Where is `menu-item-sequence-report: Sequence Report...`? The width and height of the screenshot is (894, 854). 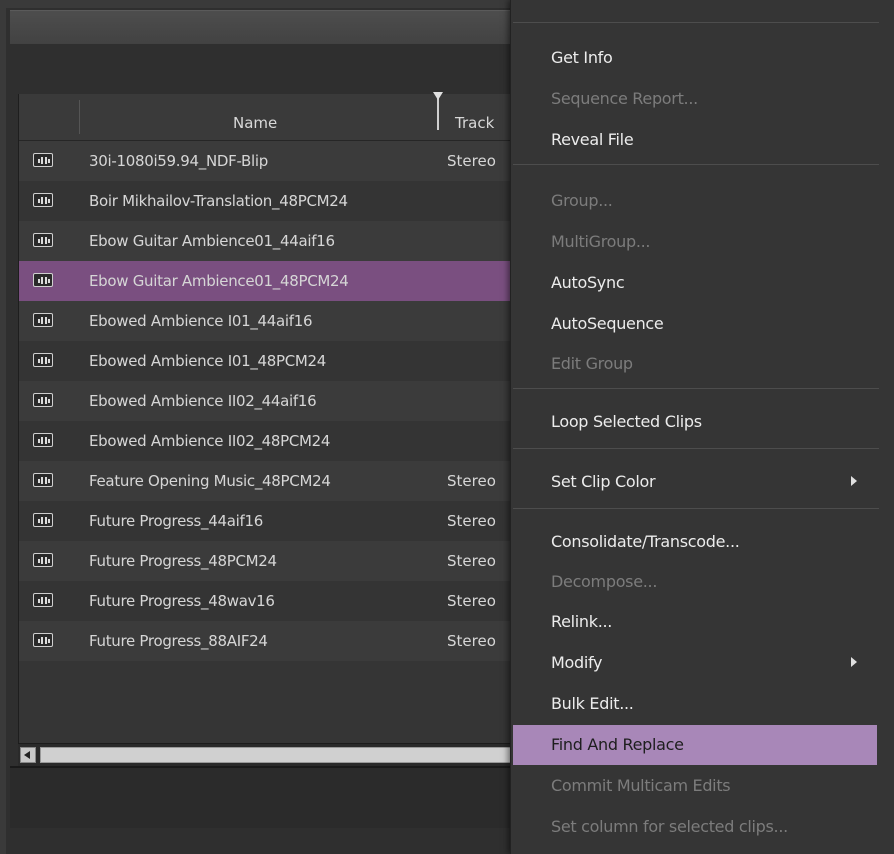
menu-item-sequence-report: Sequence Report... is located at coordinates (702, 99).